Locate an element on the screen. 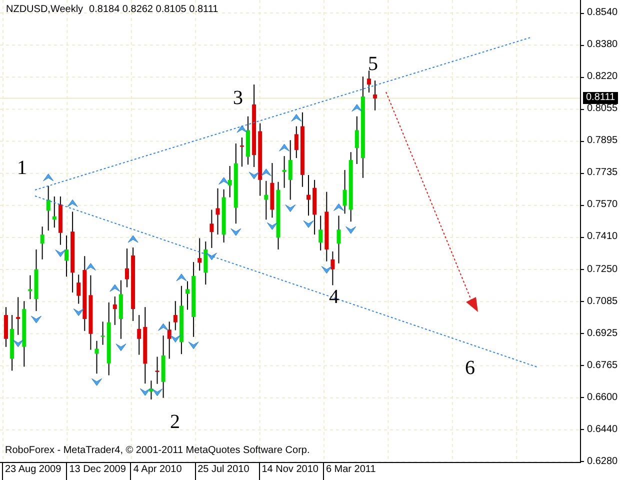 This screenshot has width=640, height=480. price-label: 0.7410 is located at coordinates (602, 237).